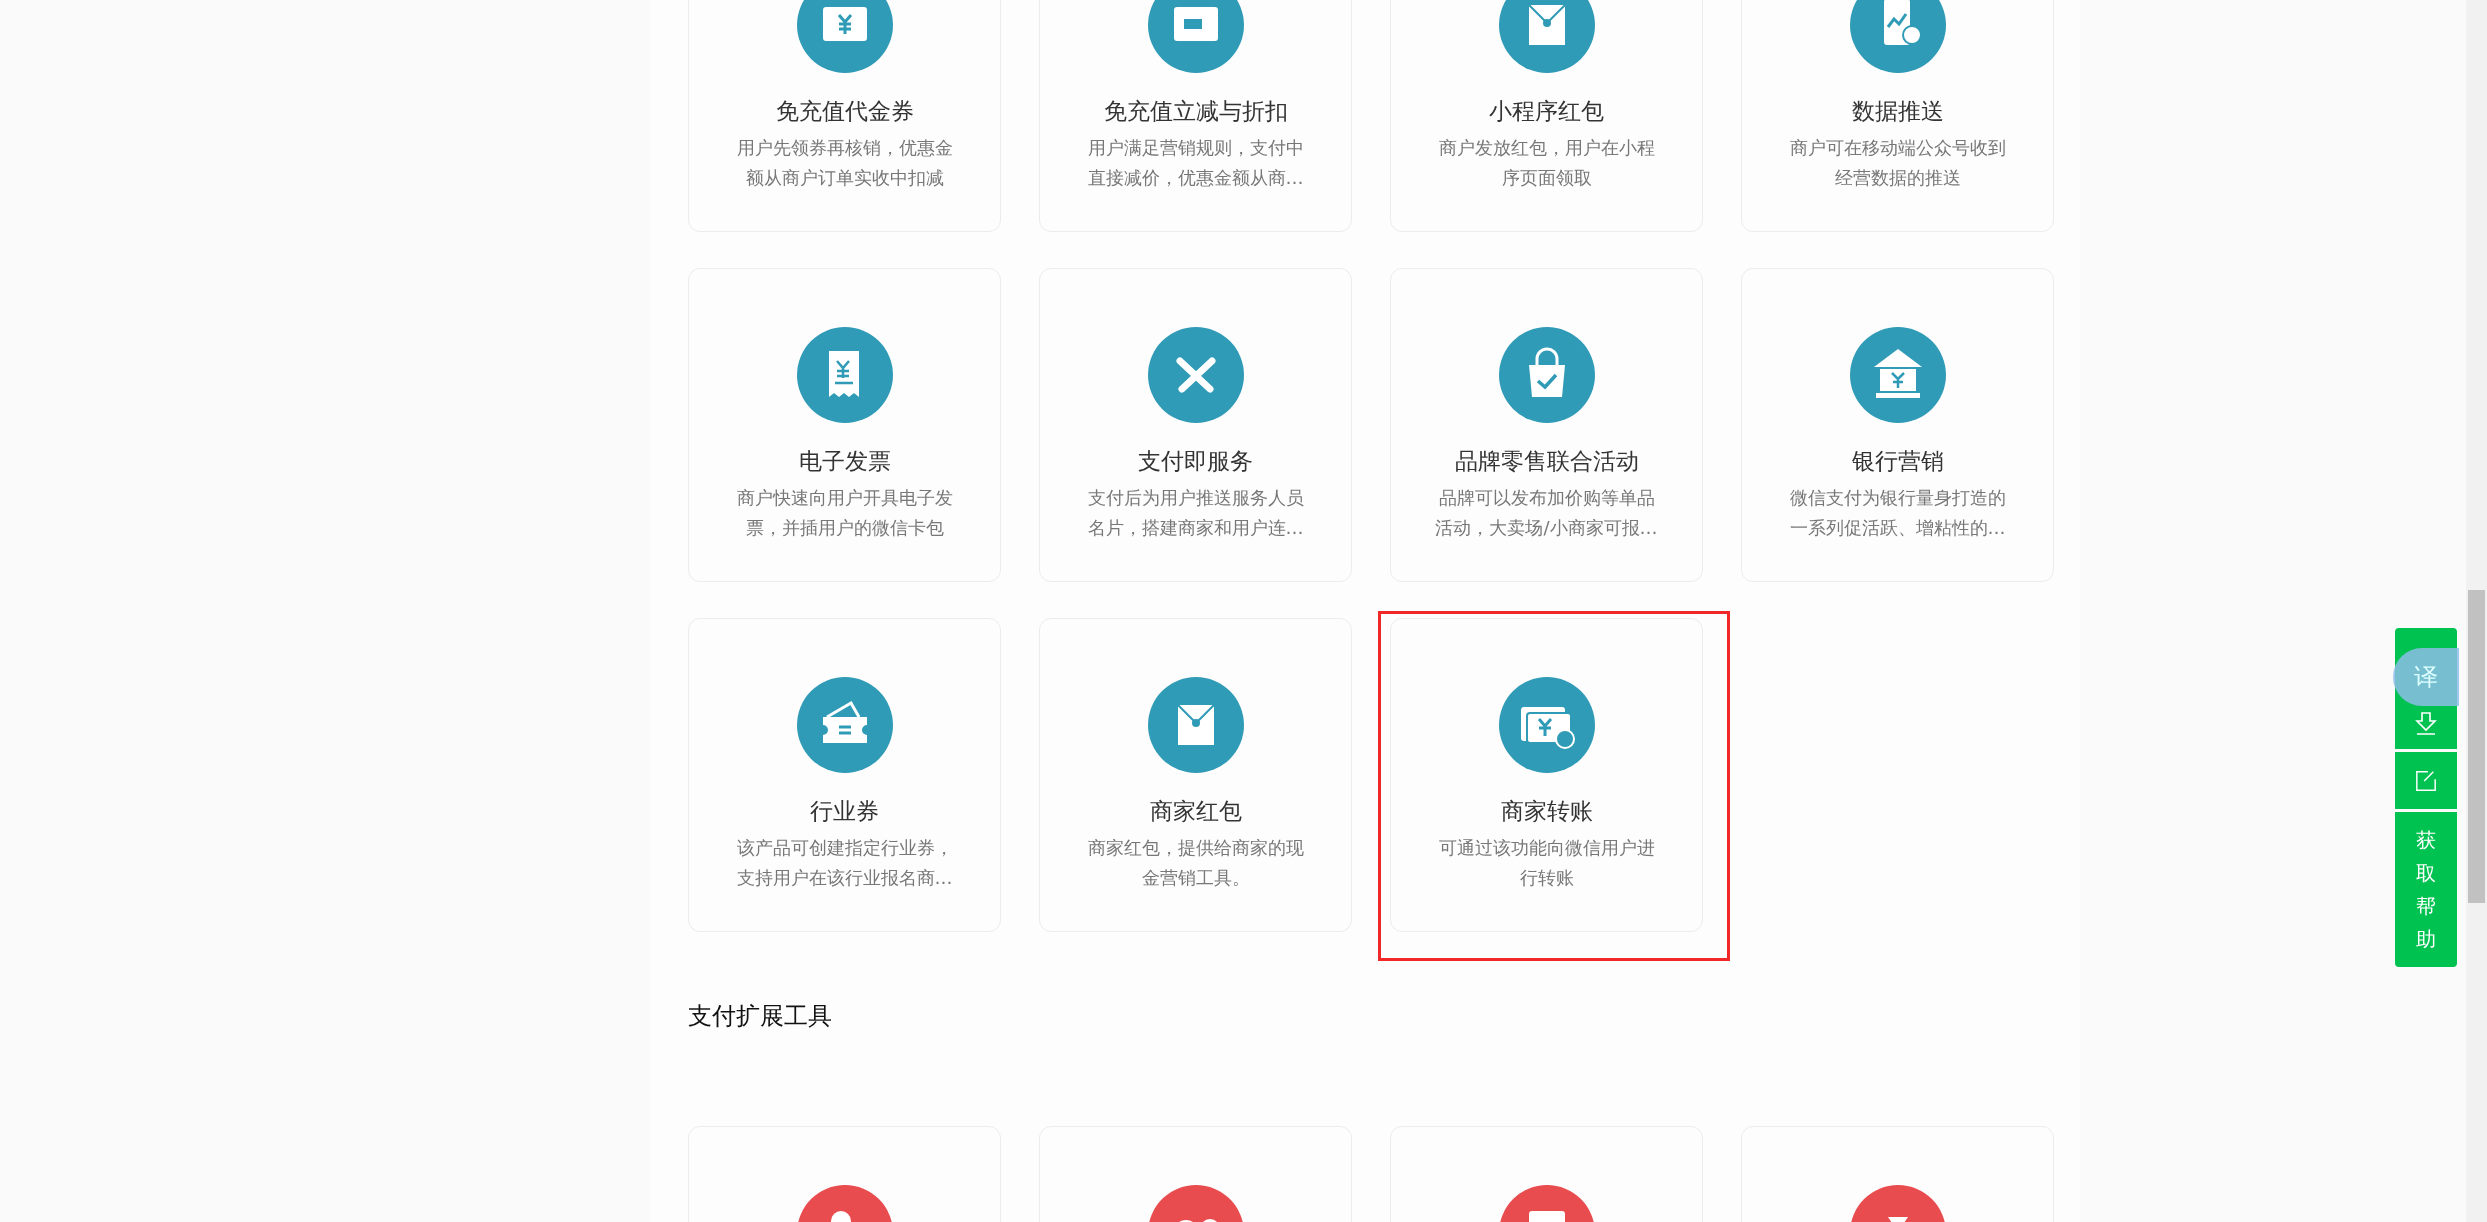 The image size is (2487, 1222). I want to click on card-title: 商家红包, so click(1195, 811).